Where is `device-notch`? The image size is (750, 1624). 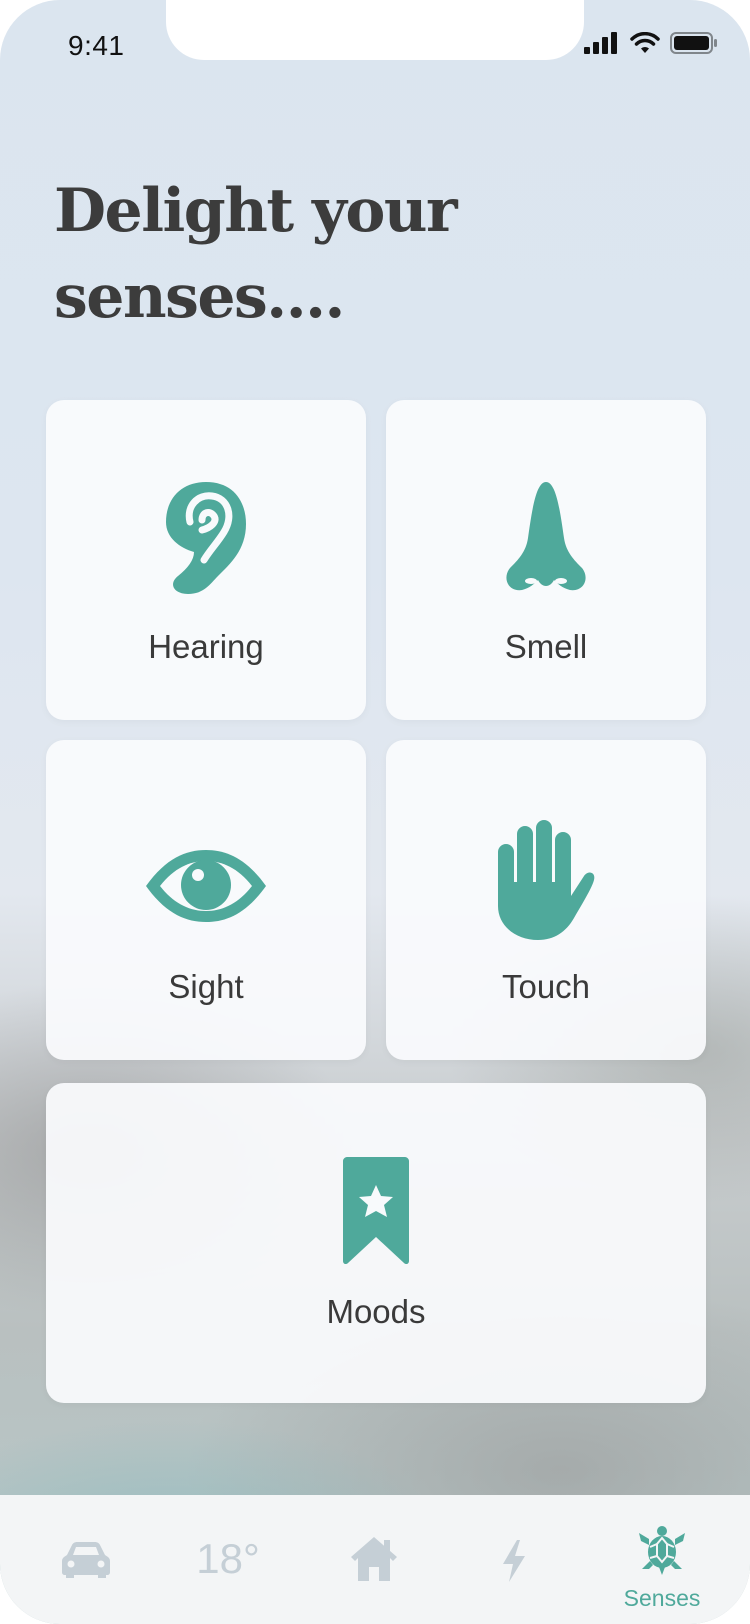 device-notch is located at coordinates (375, 30).